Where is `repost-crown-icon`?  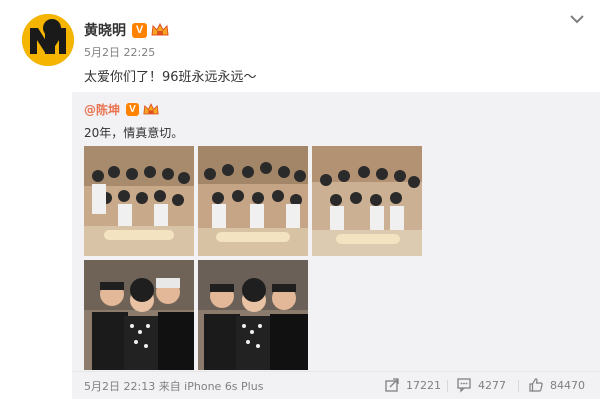
repost-crown-icon is located at coordinates (151, 109).